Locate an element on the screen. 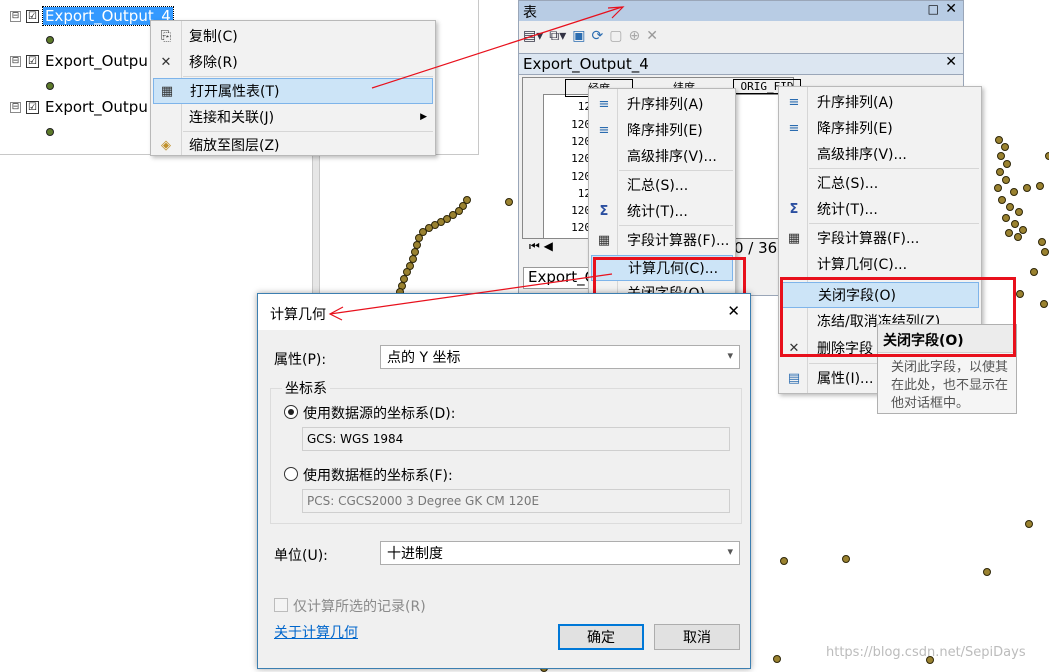 The image size is (1049, 672). annotation-arrows is located at coordinates (476, 163).